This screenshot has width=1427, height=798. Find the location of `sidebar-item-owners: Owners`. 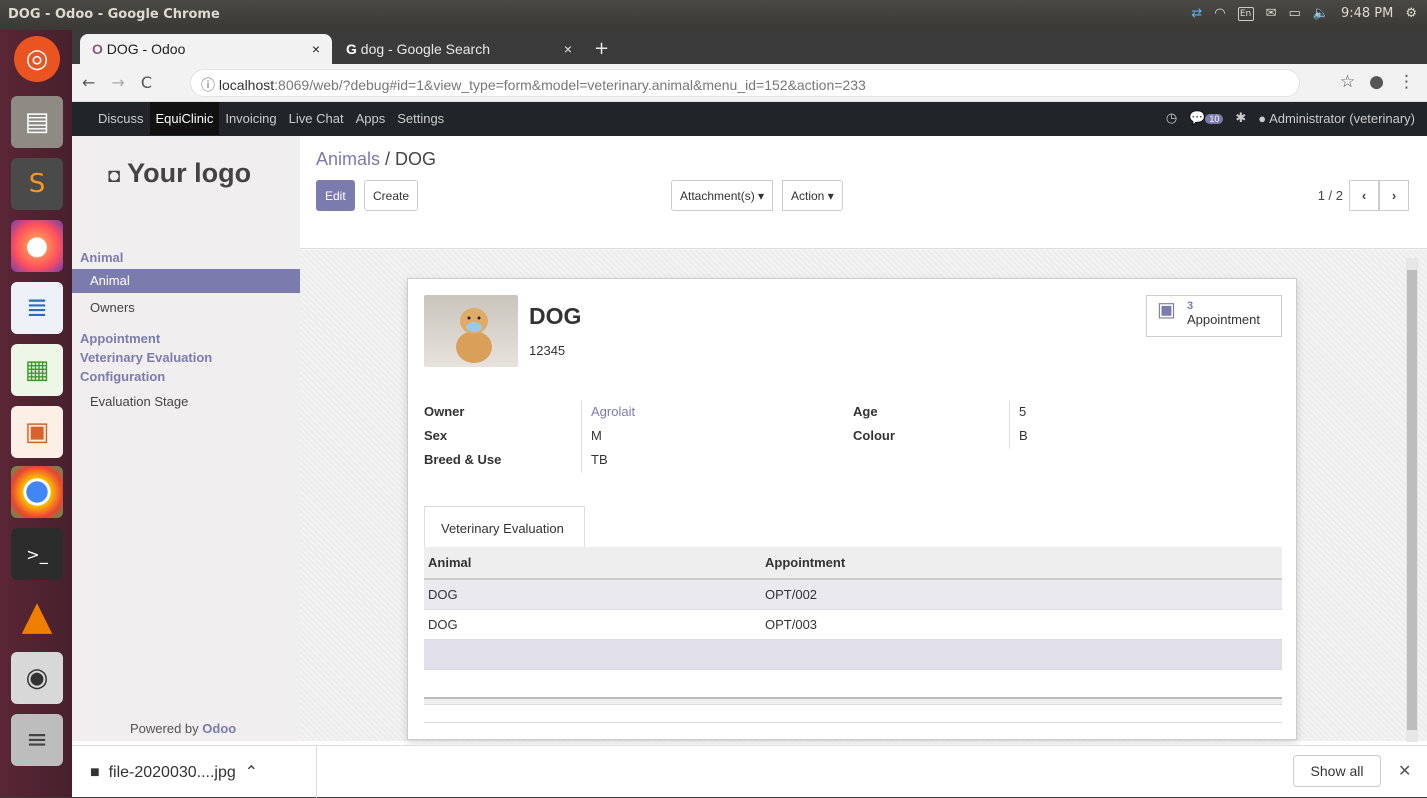

sidebar-item-owners: Owners is located at coordinates (112, 307).